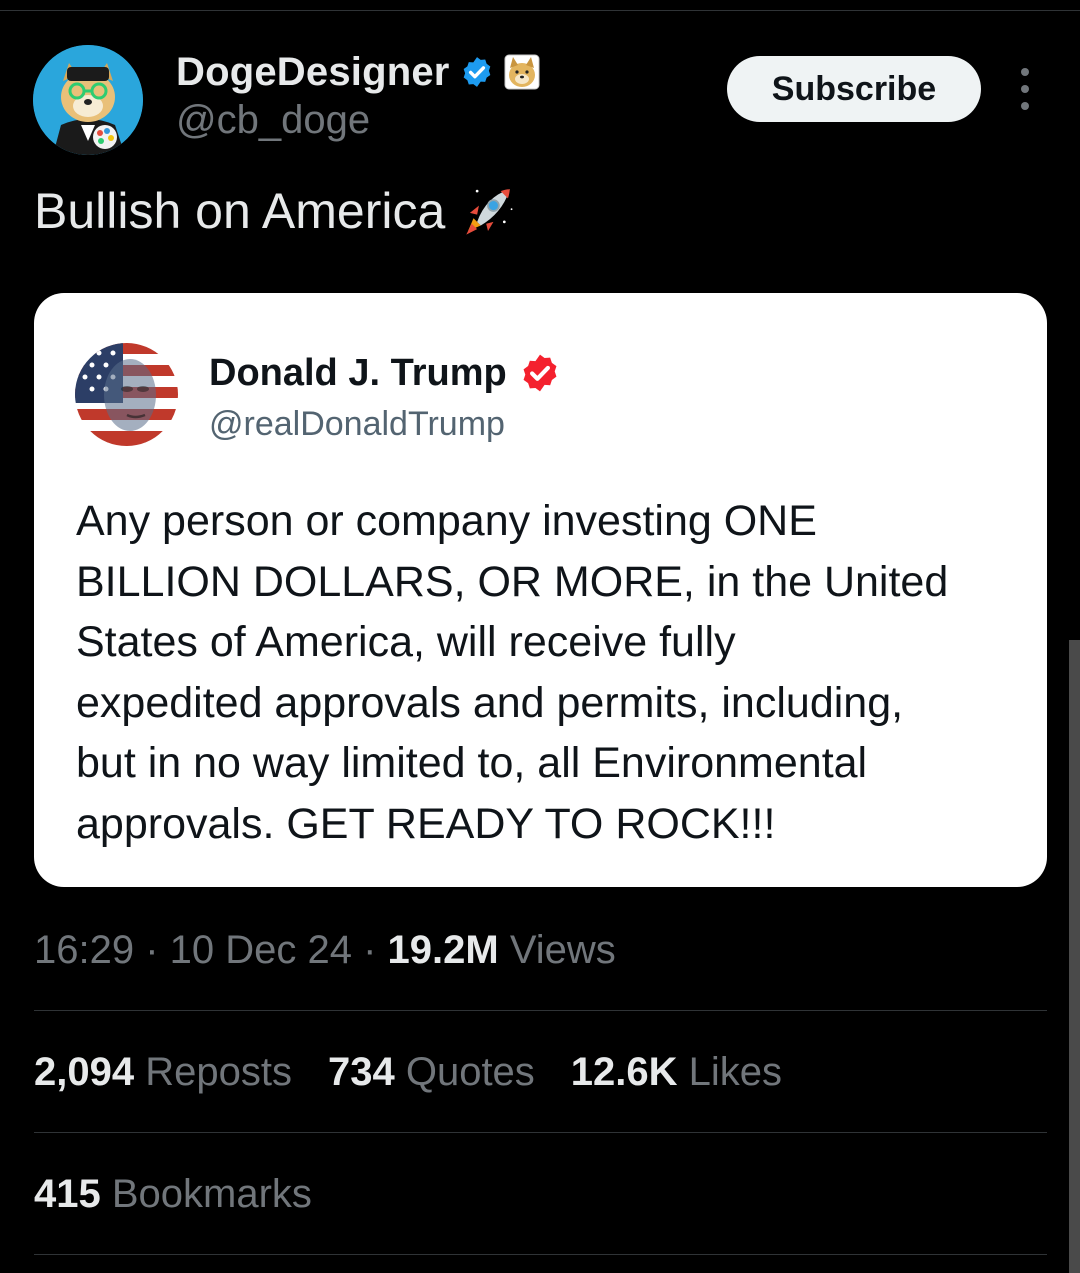 The image size is (1080, 1273). What do you see at coordinates (358, 373) in the screenshot?
I see `quoted-author-name: Donald J. Trump` at bounding box center [358, 373].